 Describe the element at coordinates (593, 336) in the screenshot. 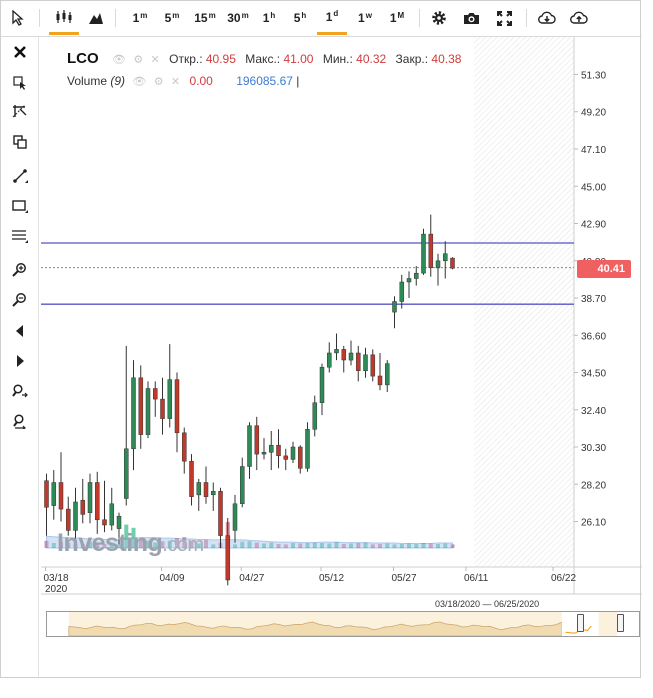

I see `y-tick-label: 36.60` at that location.